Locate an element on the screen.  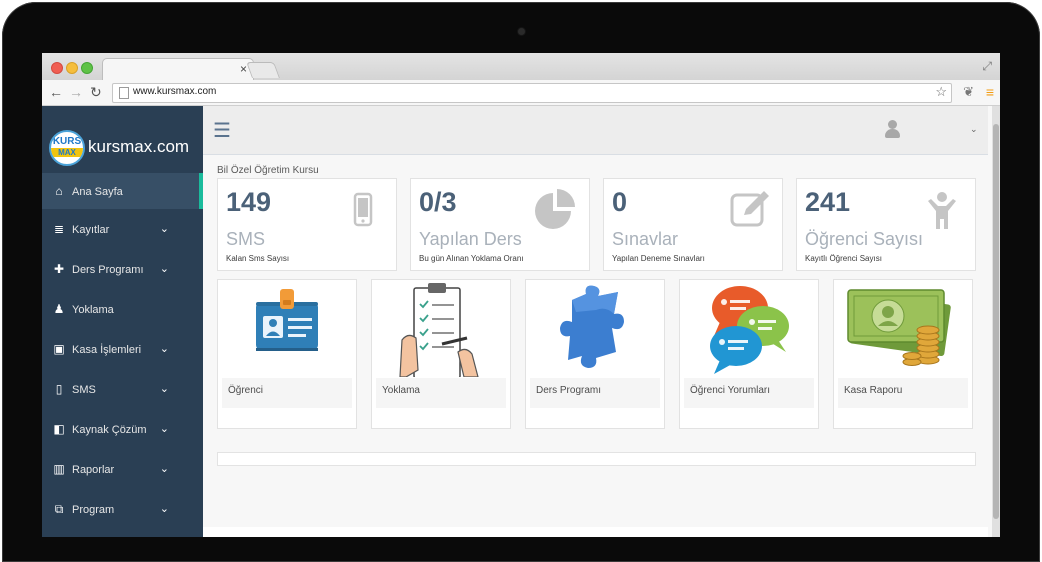
sidebar-item-label: Kasa İşlemleri is located at coordinates (107, 350).